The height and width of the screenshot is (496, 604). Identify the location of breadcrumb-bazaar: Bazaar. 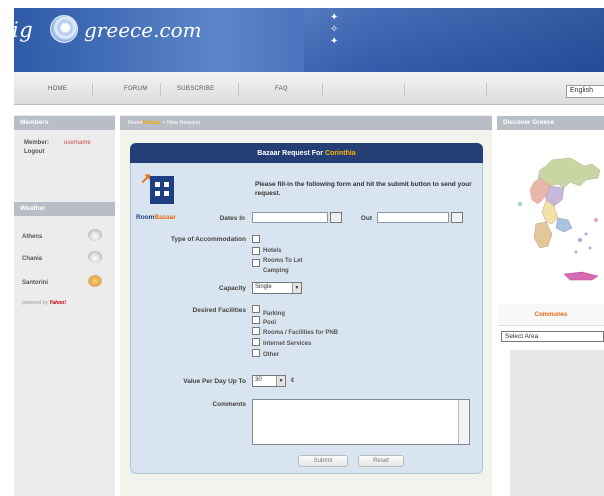
(152, 123).